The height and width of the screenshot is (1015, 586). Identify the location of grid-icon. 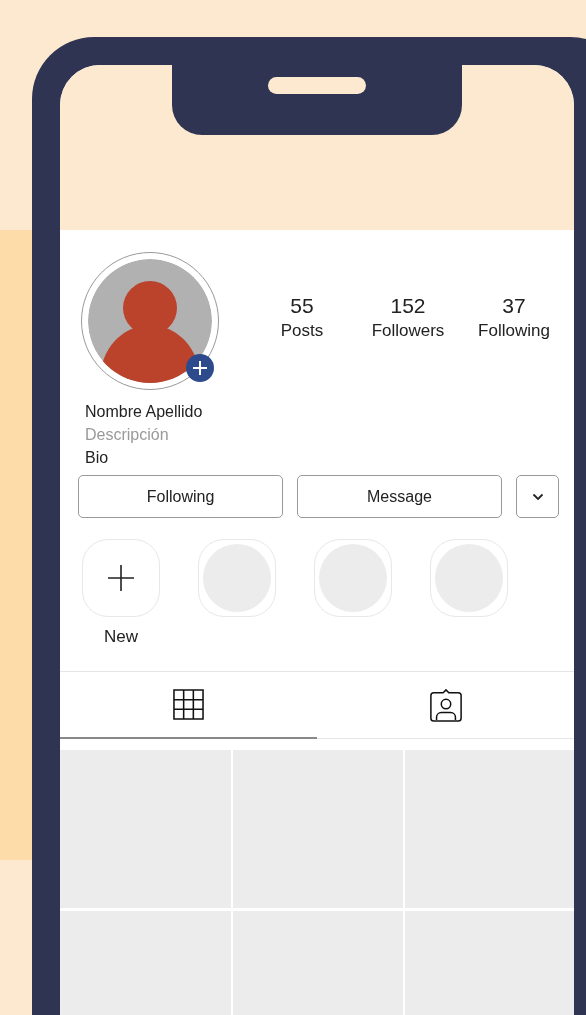
(188, 704).